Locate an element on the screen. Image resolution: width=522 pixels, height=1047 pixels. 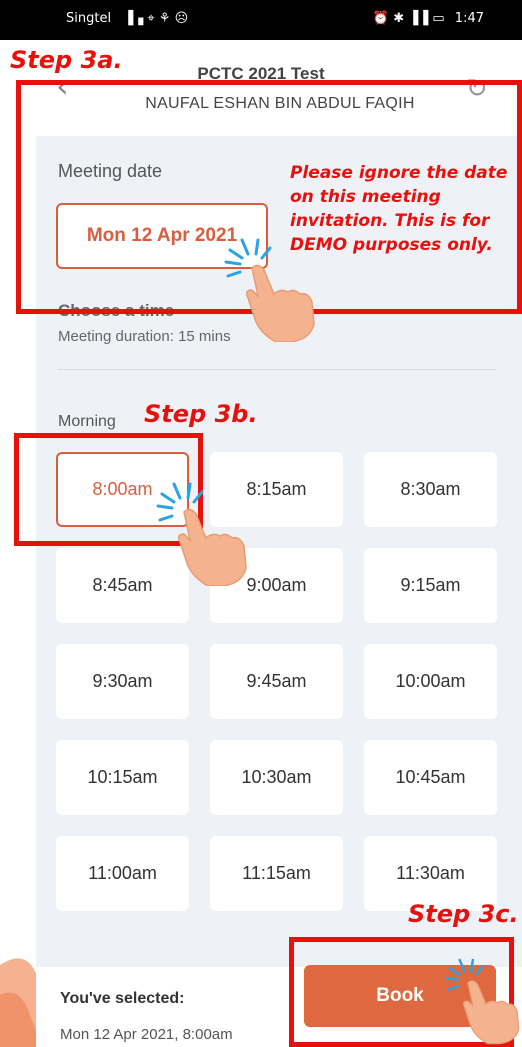
status-left: Singtel ▐▗ ⌖ ⚘ ☹ is located at coordinates (127, 18).